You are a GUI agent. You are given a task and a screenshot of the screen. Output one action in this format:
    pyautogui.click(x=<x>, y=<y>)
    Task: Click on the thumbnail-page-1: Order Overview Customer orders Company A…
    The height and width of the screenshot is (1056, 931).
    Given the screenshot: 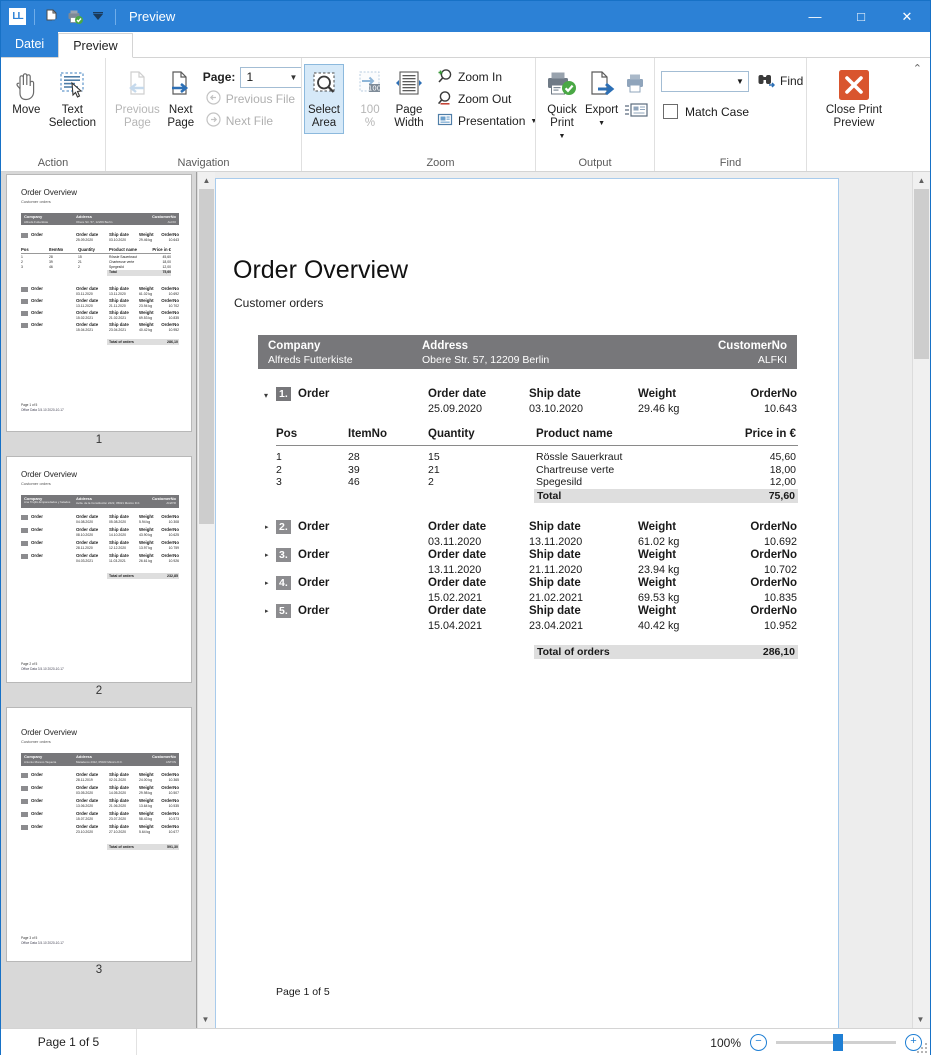 What is the action you would take?
    pyautogui.click(x=99, y=303)
    